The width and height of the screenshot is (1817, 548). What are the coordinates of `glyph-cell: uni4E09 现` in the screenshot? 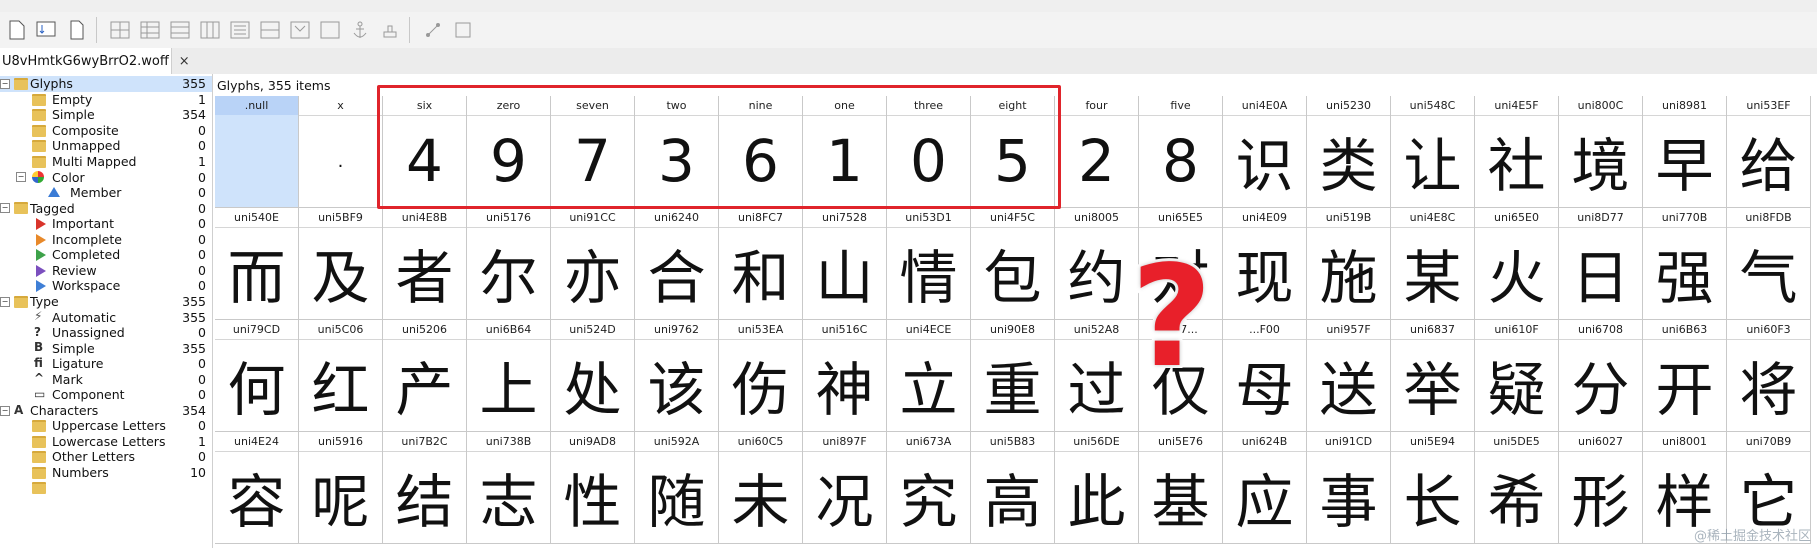 It's located at (1265, 264).